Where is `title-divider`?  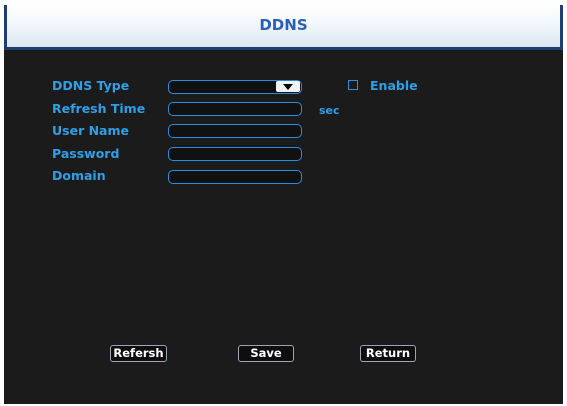 title-divider is located at coordinates (283, 48).